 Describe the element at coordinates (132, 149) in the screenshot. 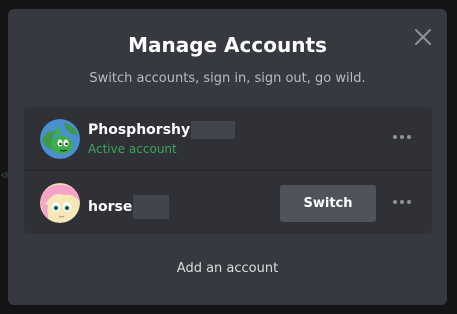

I see `active-account-label: Active account` at that location.